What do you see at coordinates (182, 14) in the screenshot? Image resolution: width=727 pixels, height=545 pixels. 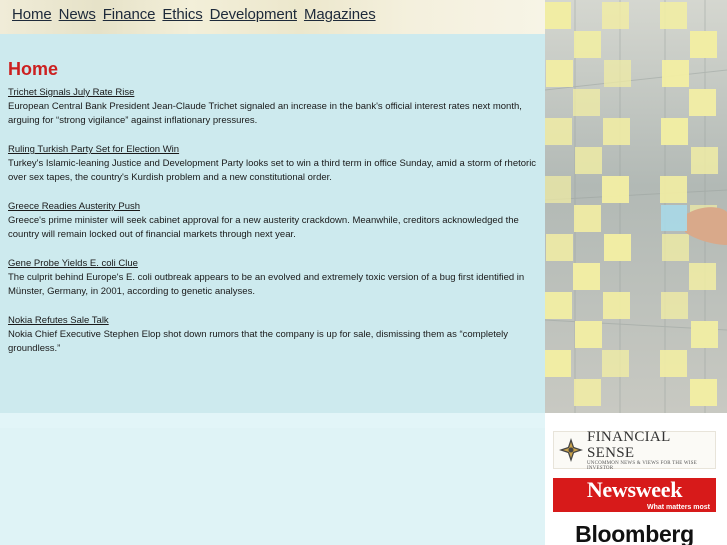 I see `nav-link-ethics: Ethics` at bounding box center [182, 14].